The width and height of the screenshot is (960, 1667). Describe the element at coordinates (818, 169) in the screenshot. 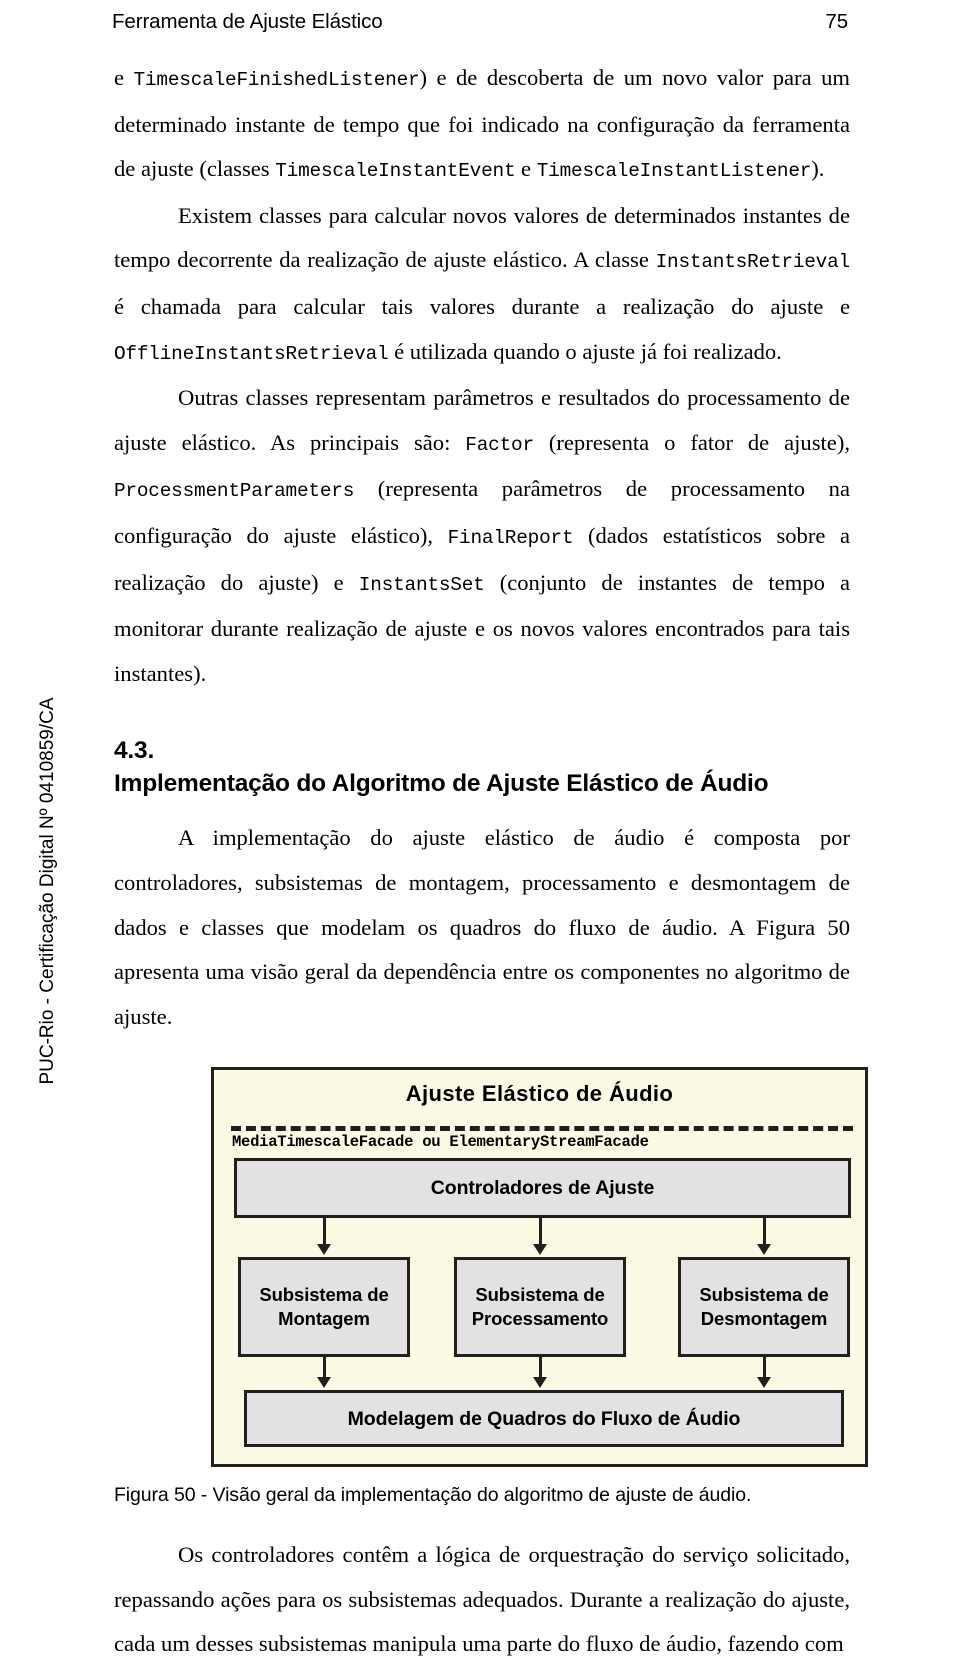

I see `text-segment: ).` at that location.